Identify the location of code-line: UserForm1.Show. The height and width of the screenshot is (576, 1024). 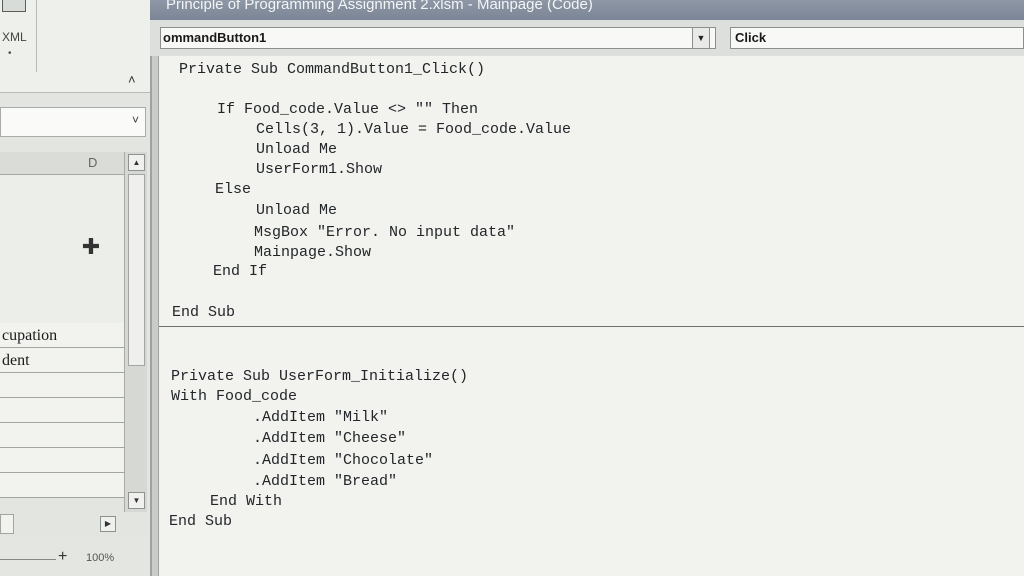
(319, 170).